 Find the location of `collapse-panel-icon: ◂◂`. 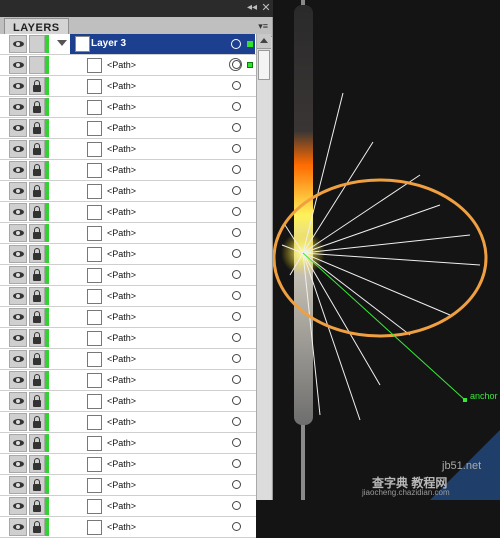

collapse-panel-icon: ◂◂ is located at coordinates (252, 8).